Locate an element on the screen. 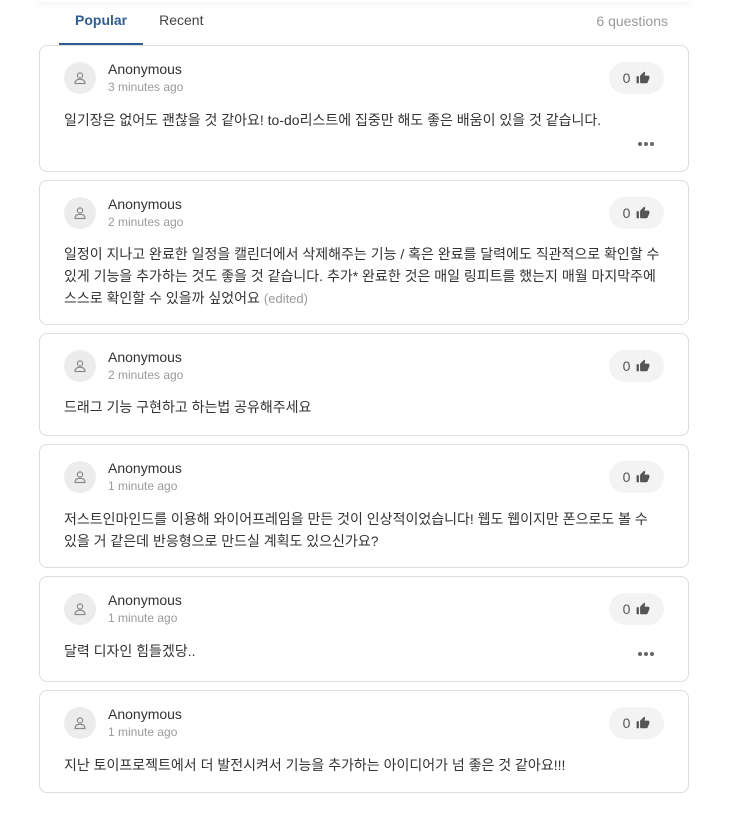  tab-popular: Popular is located at coordinates (101, 22).